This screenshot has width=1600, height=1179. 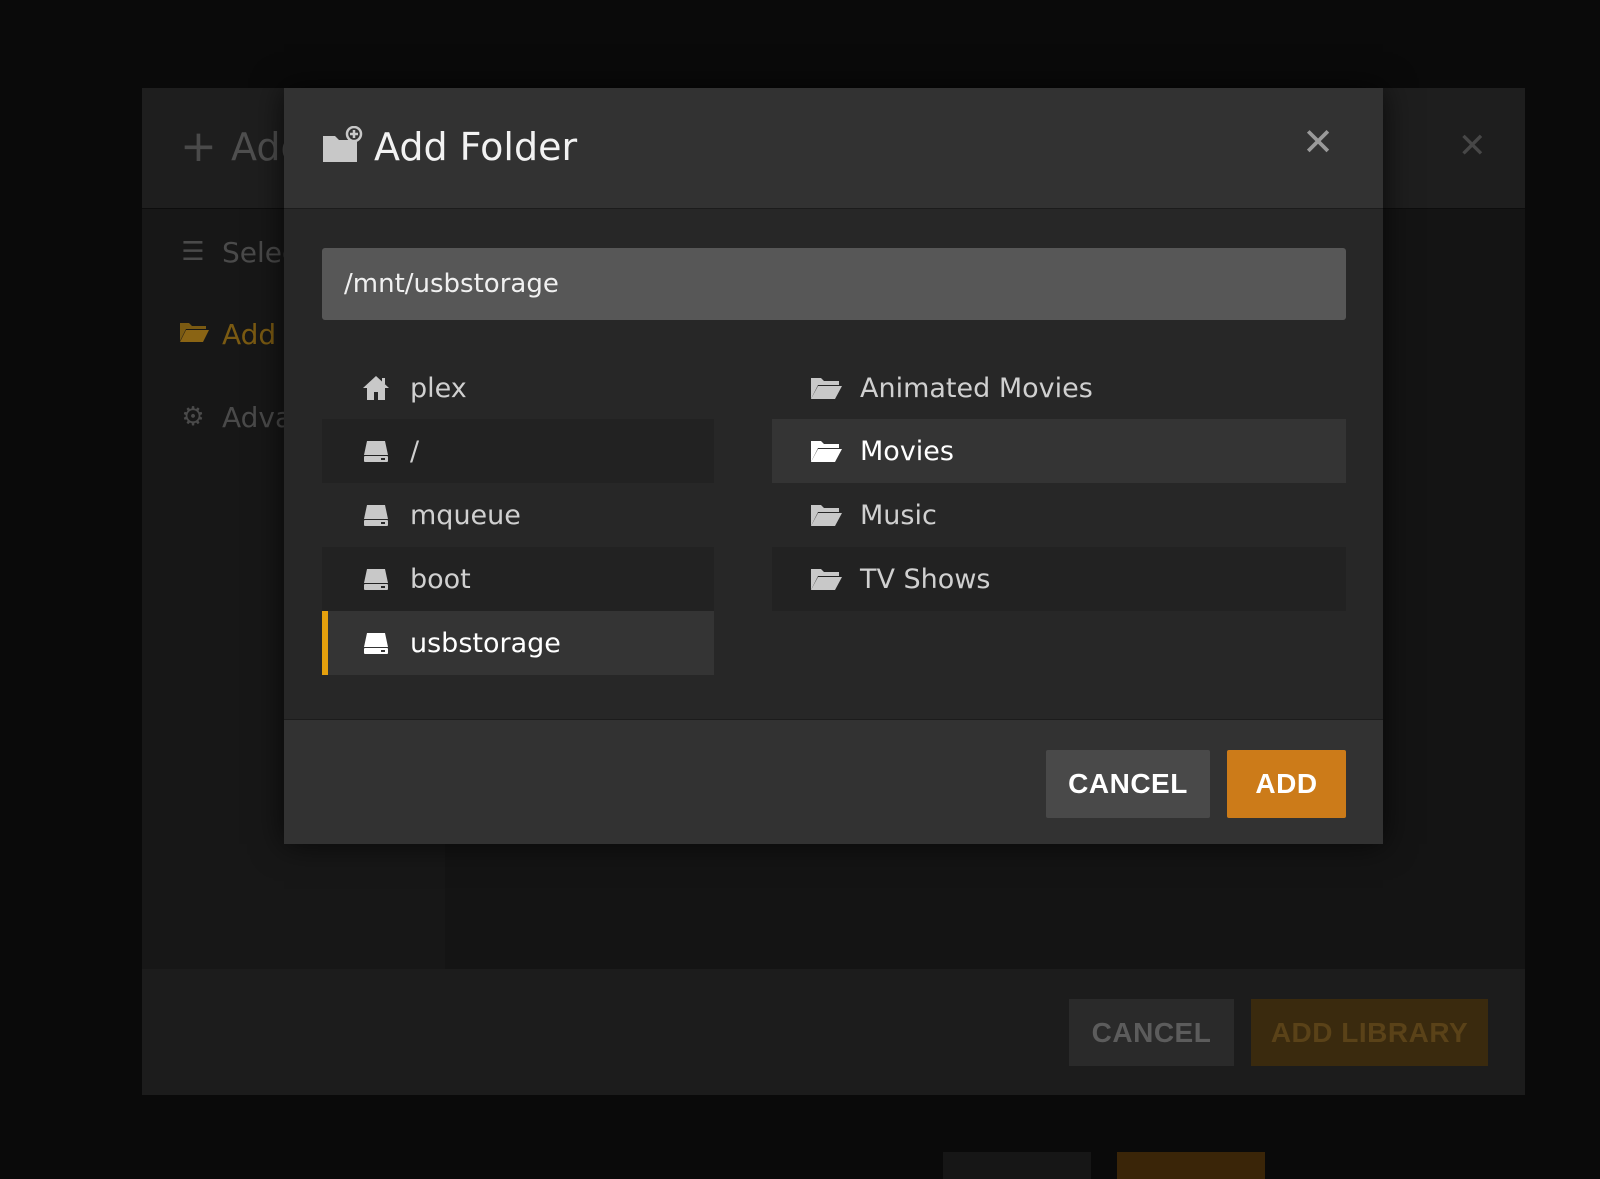 What do you see at coordinates (440, 579) in the screenshot?
I see `location-label: boot` at bounding box center [440, 579].